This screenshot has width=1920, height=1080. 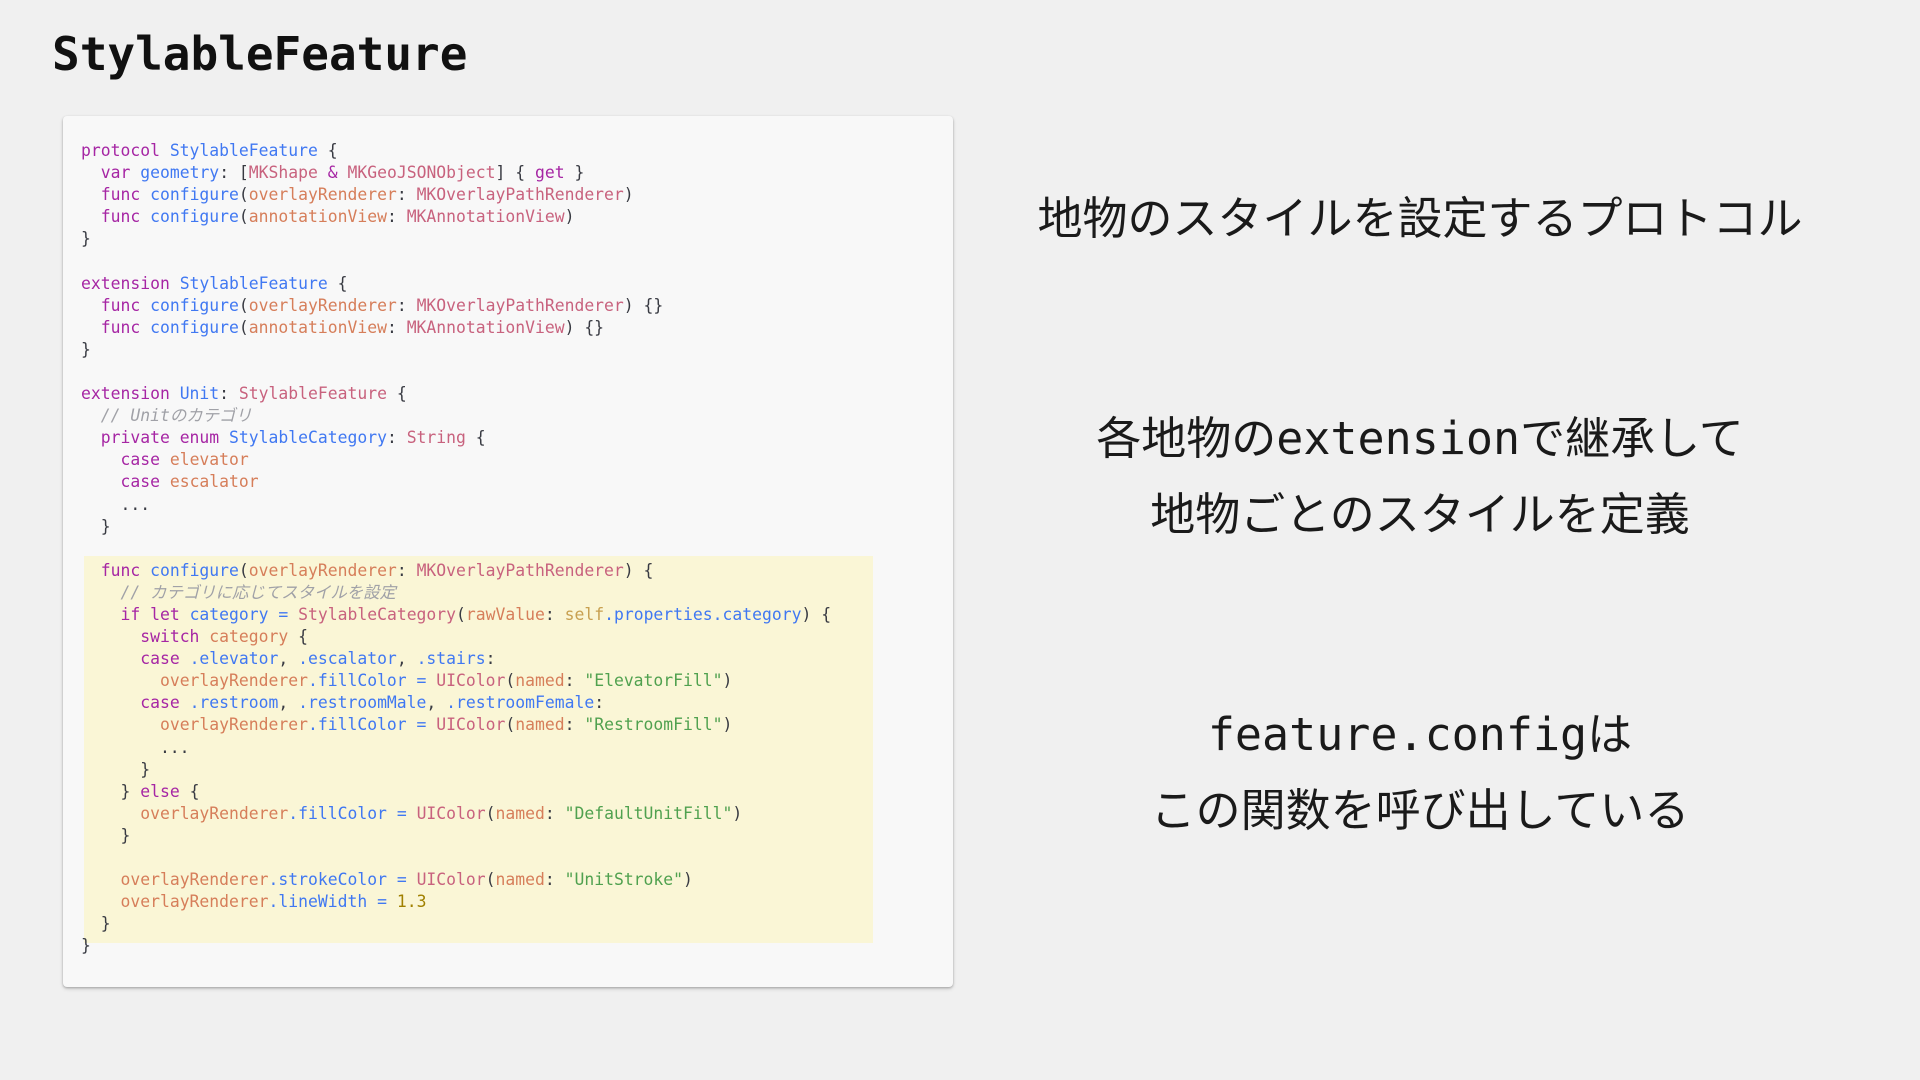 What do you see at coordinates (520, 703) in the screenshot?
I see `code-token: .restroomFemale` at bounding box center [520, 703].